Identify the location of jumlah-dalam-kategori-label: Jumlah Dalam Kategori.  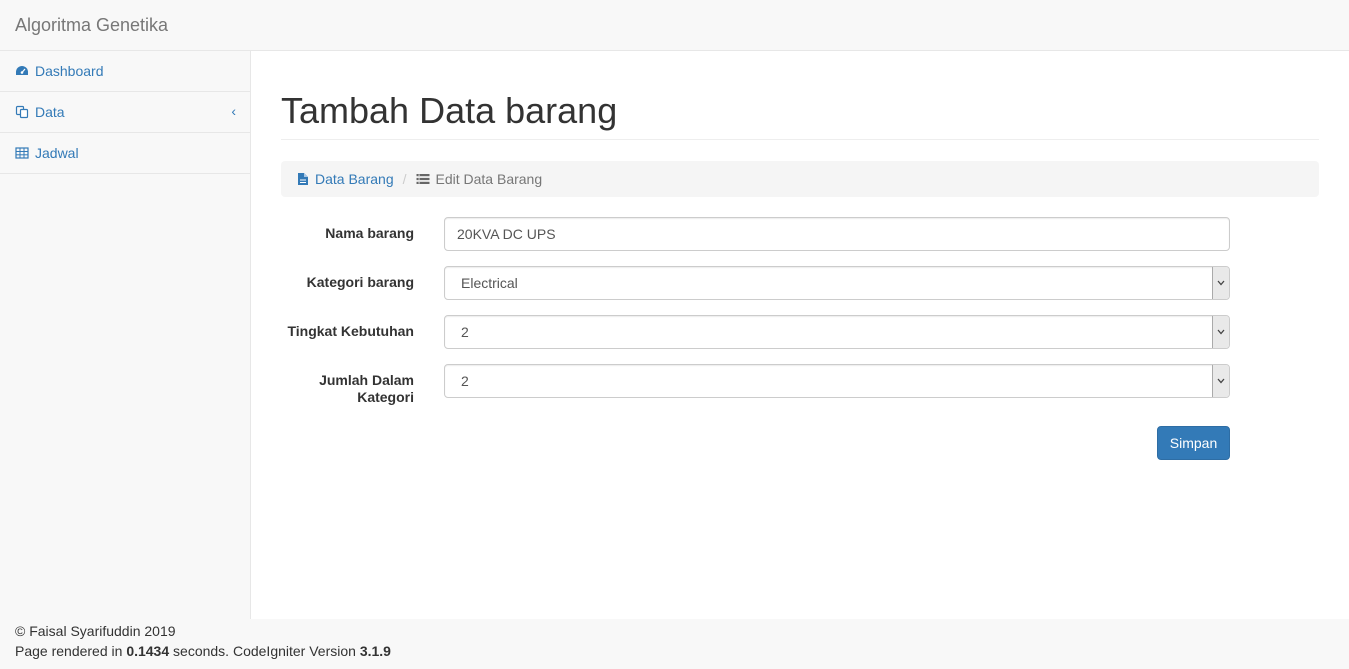
(366, 388).